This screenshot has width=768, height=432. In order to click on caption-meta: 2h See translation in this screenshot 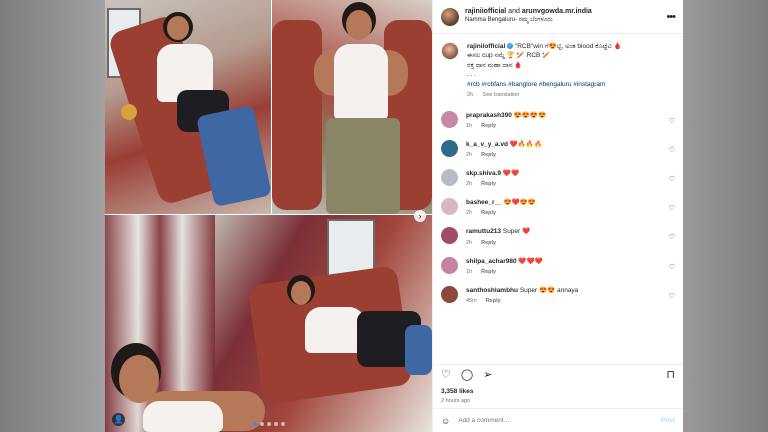, I will do `click(544, 96)`.